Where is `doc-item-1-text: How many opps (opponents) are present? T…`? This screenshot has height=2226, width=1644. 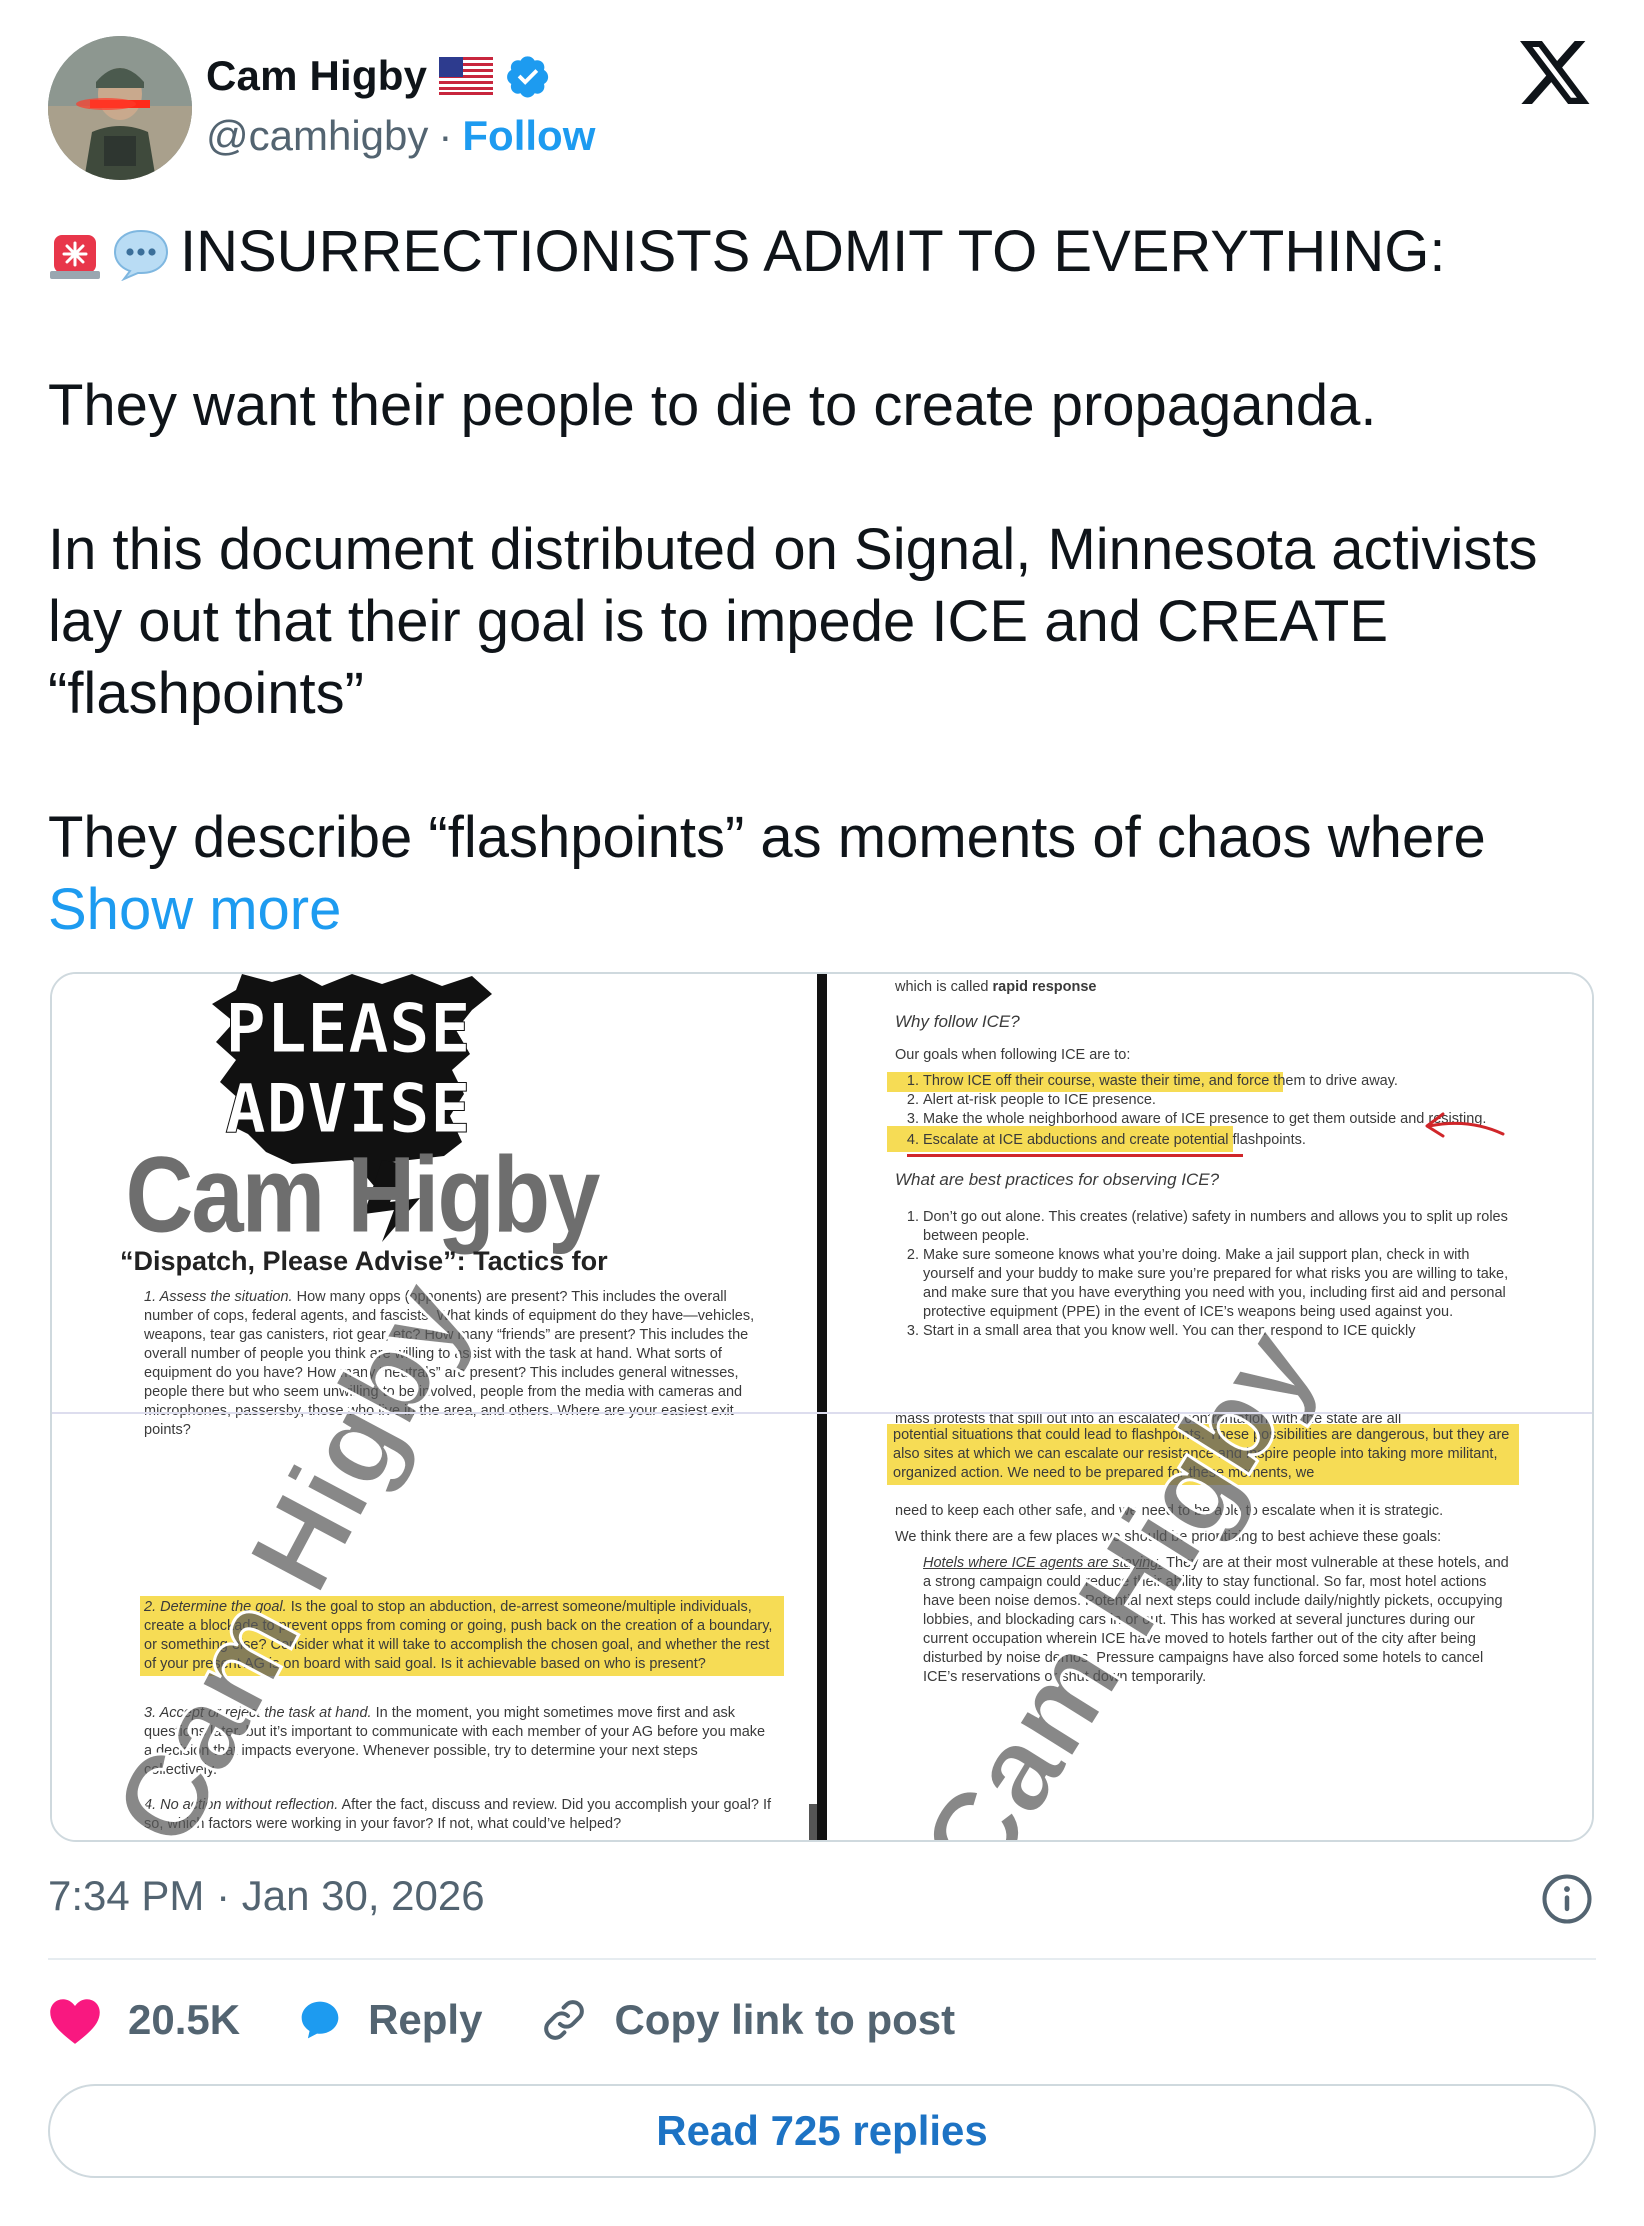 doc-item-1-text: How many opps (opponents) are present? T… is located at coordinates (449, 1363).